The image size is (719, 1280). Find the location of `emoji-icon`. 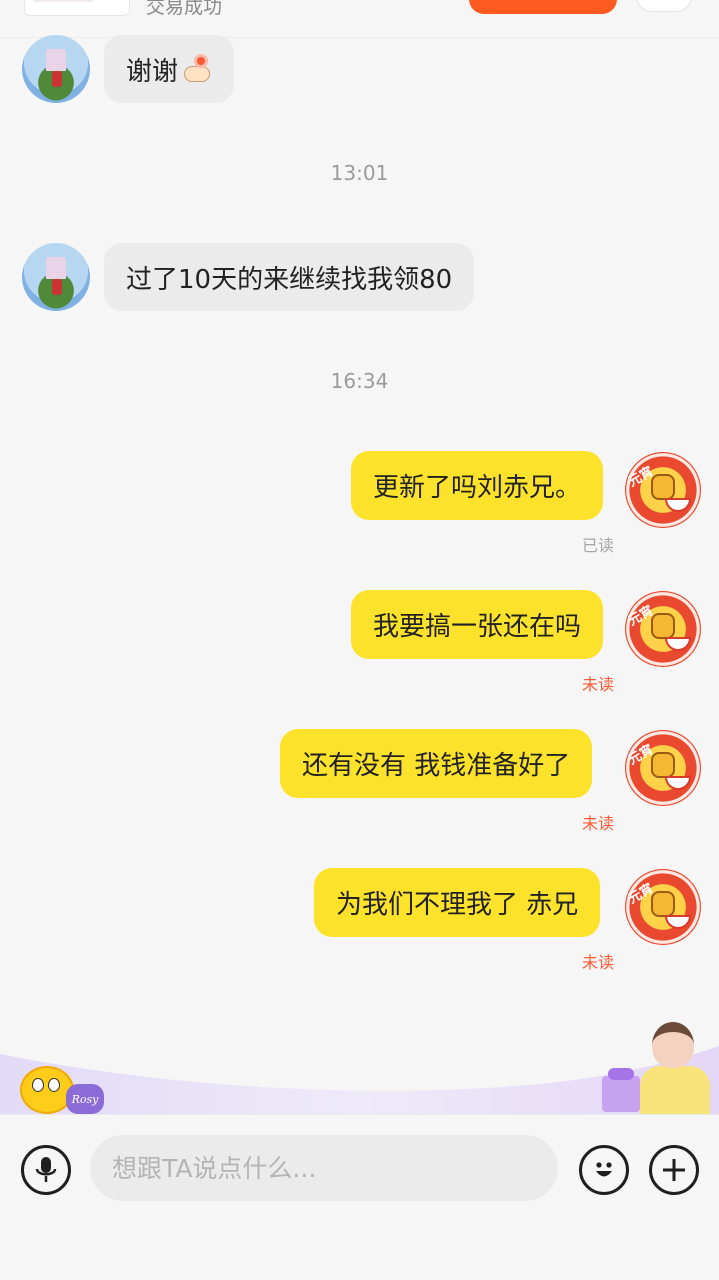

emoji-icon is located at coordinates (604, 1170).